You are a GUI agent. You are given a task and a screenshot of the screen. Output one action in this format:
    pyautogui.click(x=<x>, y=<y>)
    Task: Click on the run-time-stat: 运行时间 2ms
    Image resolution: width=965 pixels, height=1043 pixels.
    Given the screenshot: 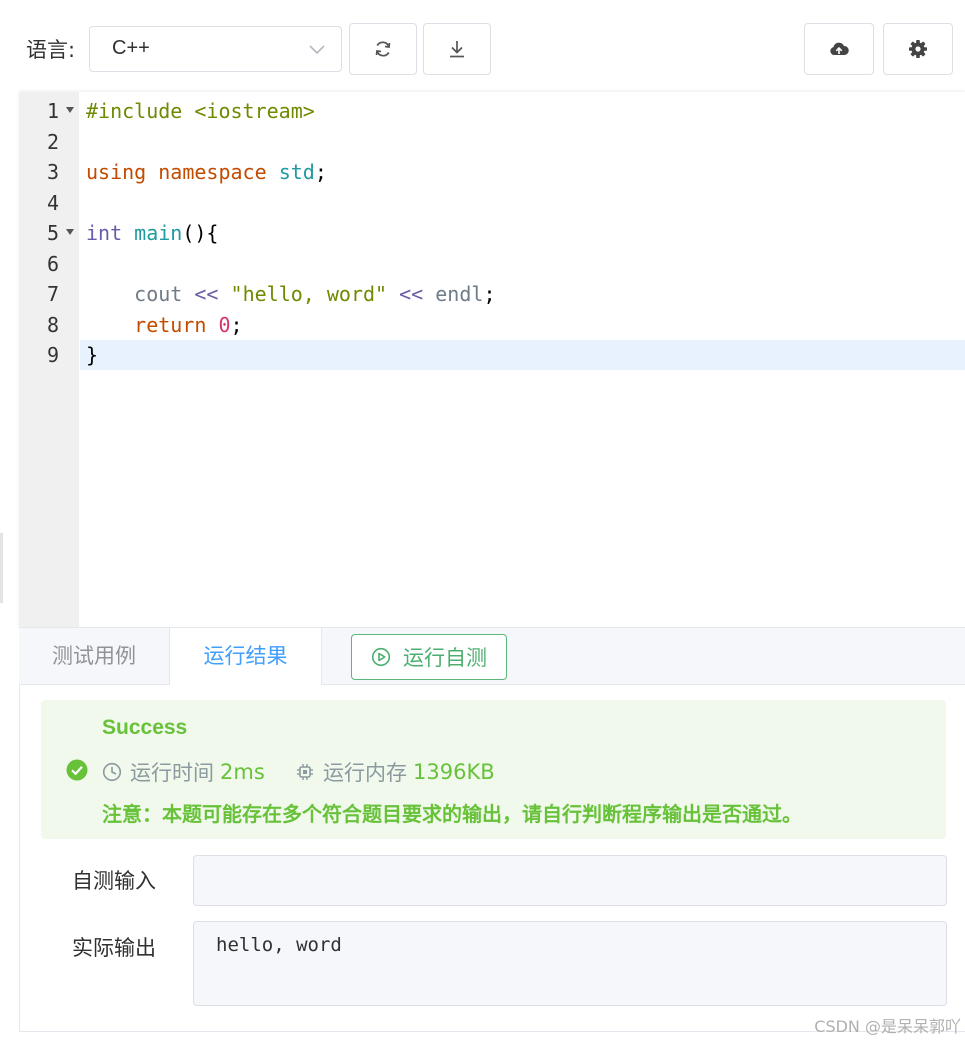 What is the action you would take?
    pyautogui.click(x=183, y=772)
    